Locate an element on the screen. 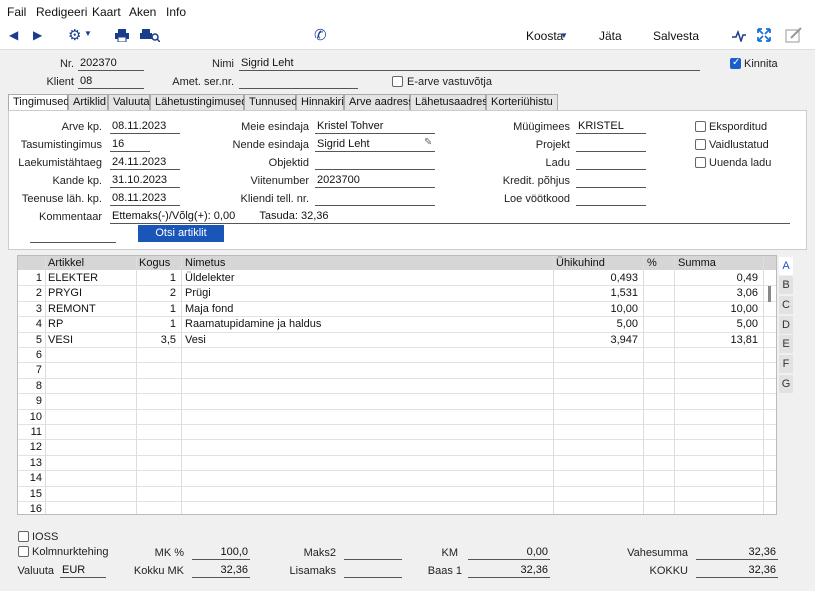  table-row: 16 is located at coordinates (397, 508).